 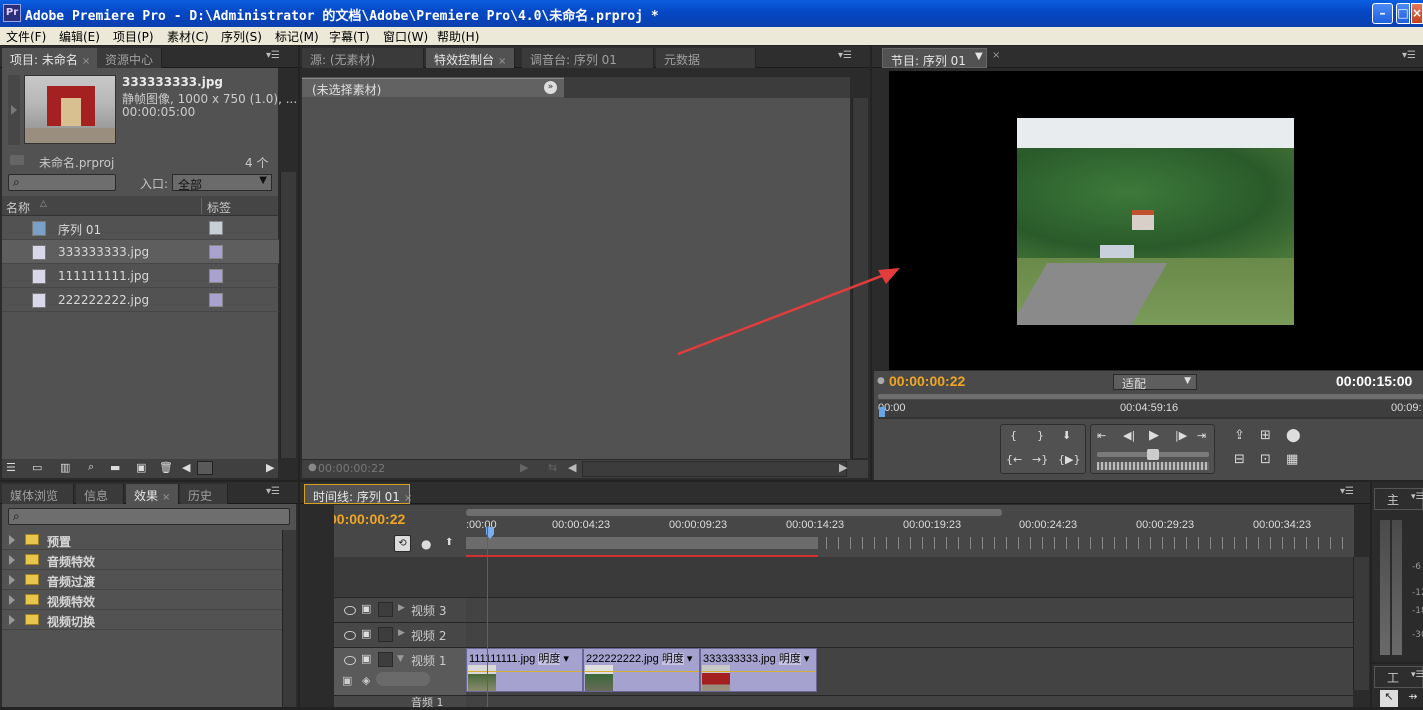 What do you see at coordinates (100, 494) in the screenshot?
I see `tab-info: 信息` at bounding box center [100, 494].